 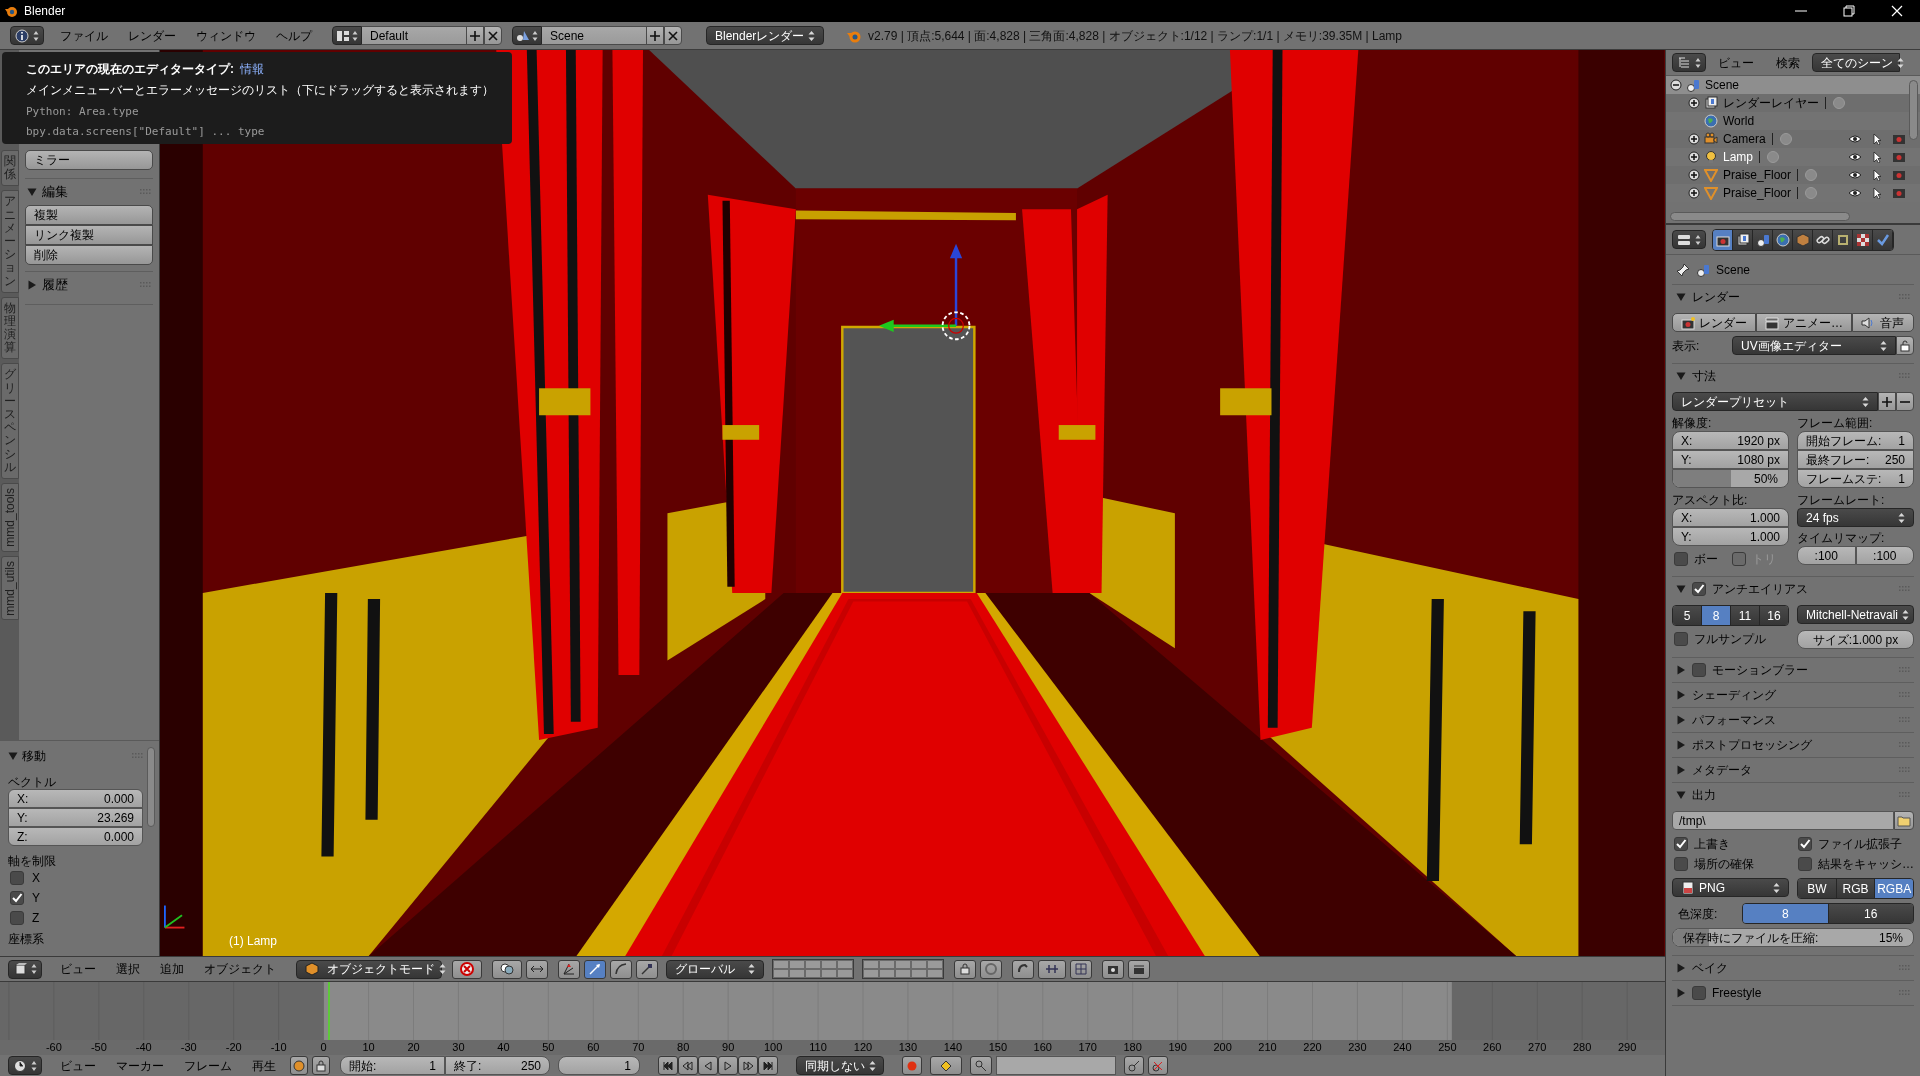 I want to click on start-frame-field: 開始: 1, so click(x=392, y=1065).